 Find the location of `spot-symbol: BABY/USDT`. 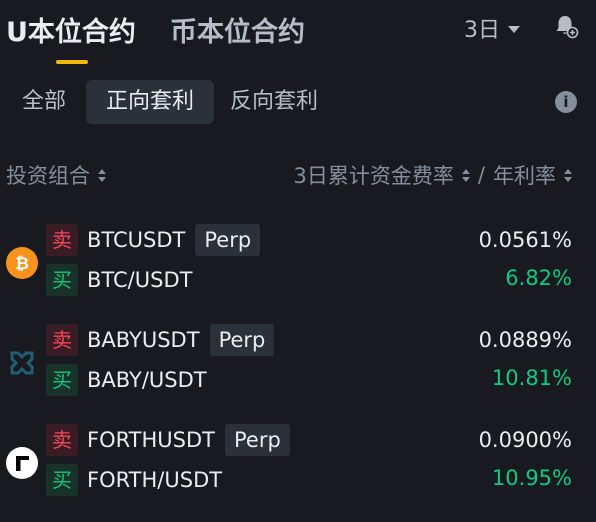

spot-symbol: BABY/USDT is located at coordinates (147, 380).